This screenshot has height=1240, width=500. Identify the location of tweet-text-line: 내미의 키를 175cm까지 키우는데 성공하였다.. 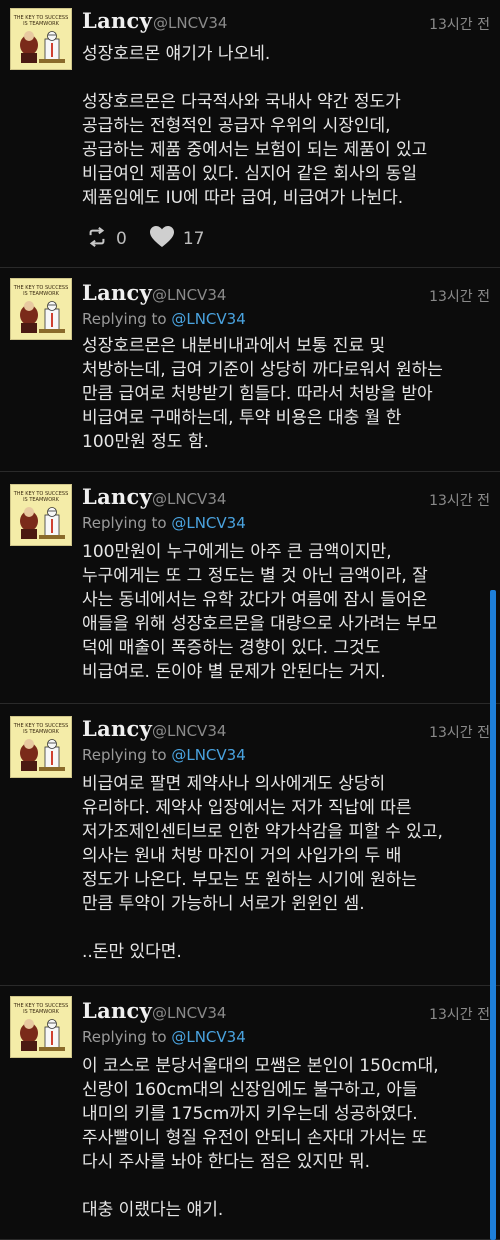
(250, 1114).